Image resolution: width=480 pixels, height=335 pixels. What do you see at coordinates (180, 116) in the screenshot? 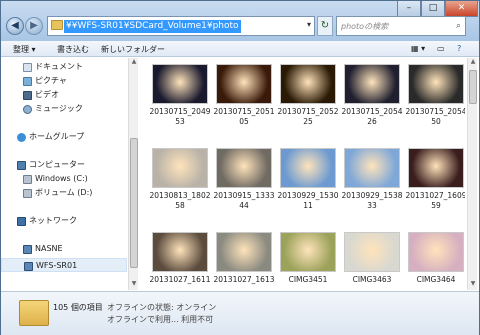
I see `file-name: 20130715_204953` at bounding box center [180, 116].